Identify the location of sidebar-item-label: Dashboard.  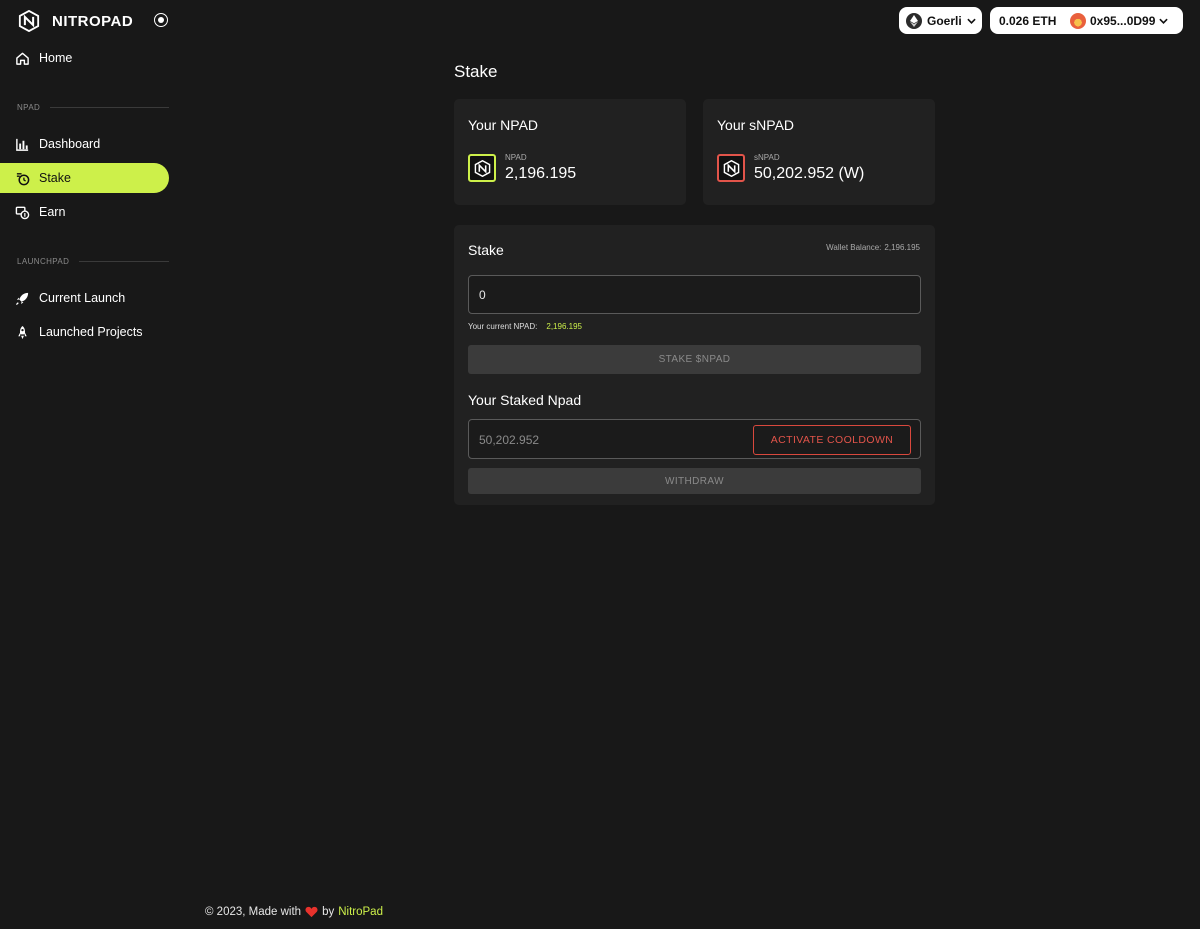
(70, 144).